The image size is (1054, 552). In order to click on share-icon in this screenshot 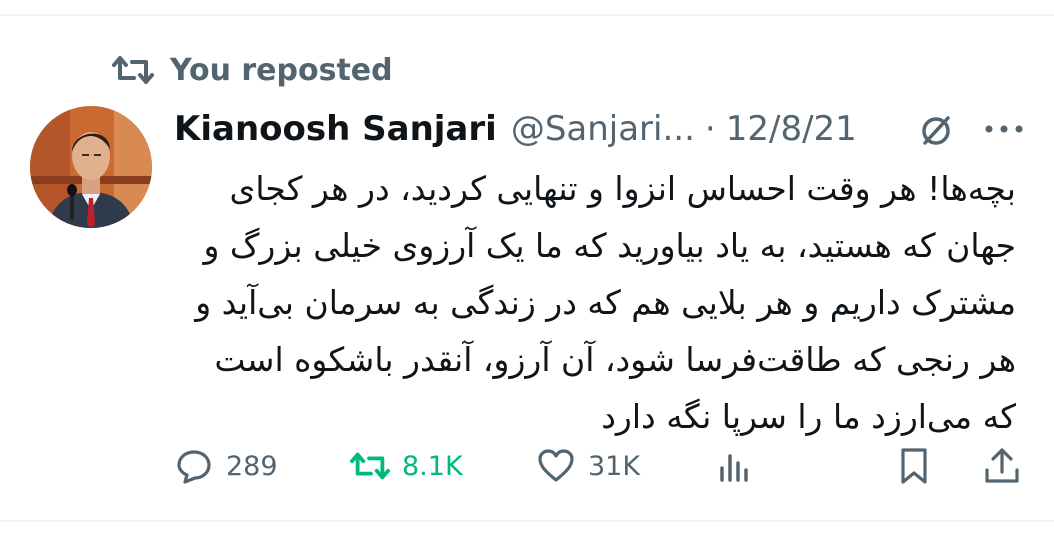, I will do `click(1002, 465)`.